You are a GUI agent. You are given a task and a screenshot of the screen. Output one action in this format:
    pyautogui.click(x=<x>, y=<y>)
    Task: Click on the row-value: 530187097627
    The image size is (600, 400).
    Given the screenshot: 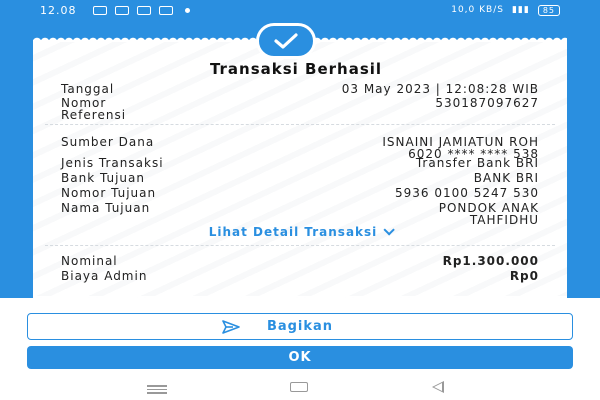 What is the action you would take?
    pyautogui.click(x=487, y=103)
    